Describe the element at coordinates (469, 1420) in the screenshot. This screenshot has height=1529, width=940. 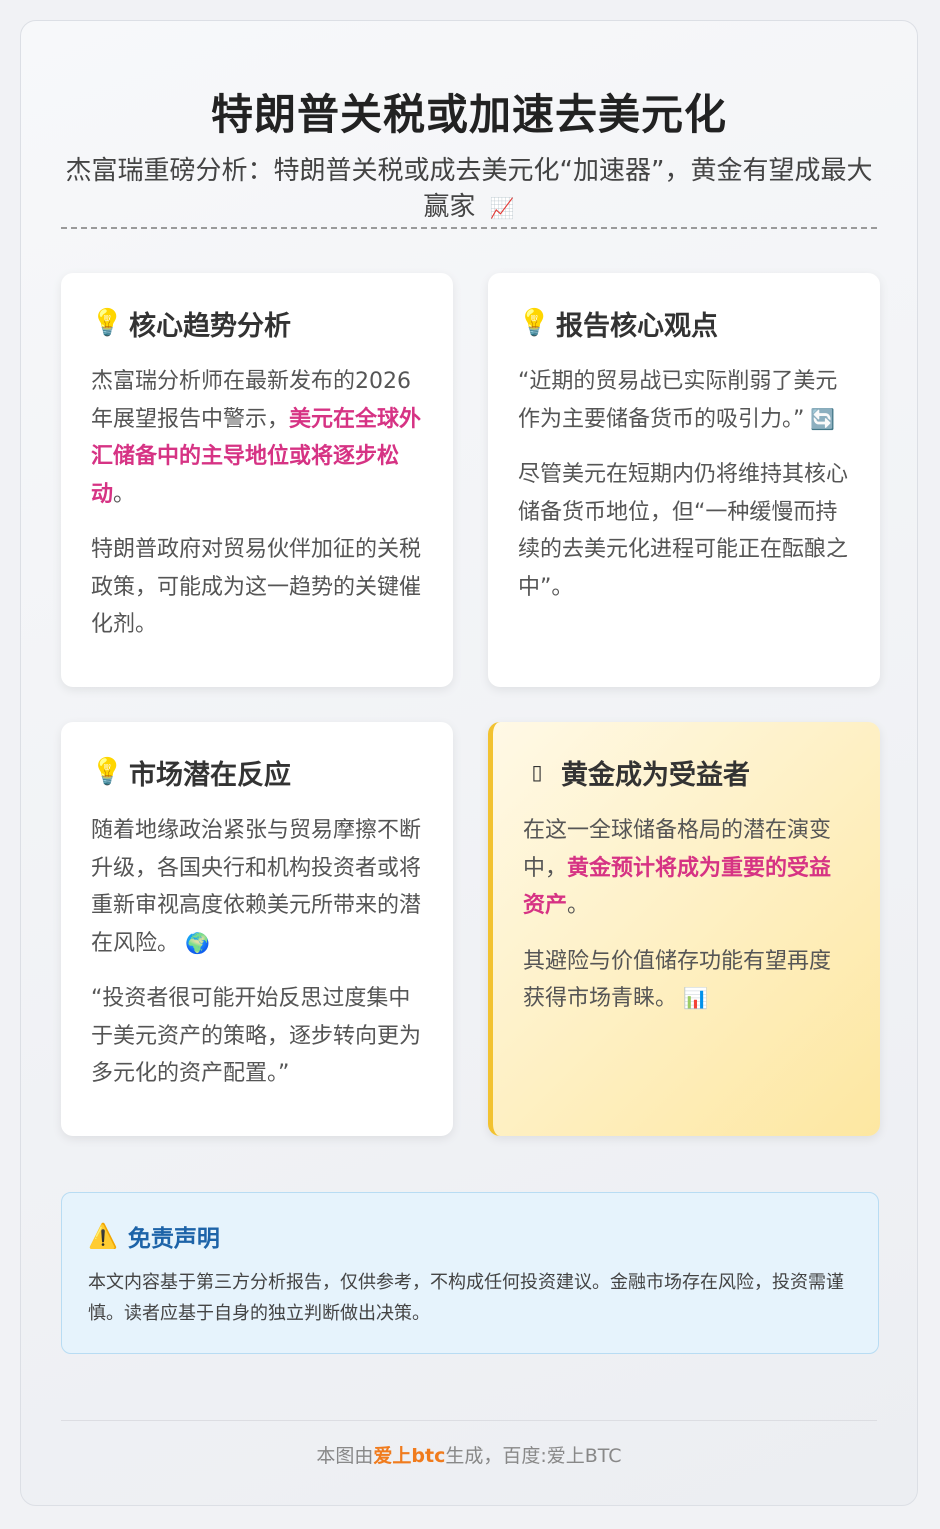
I see `footer-divider` at that location.